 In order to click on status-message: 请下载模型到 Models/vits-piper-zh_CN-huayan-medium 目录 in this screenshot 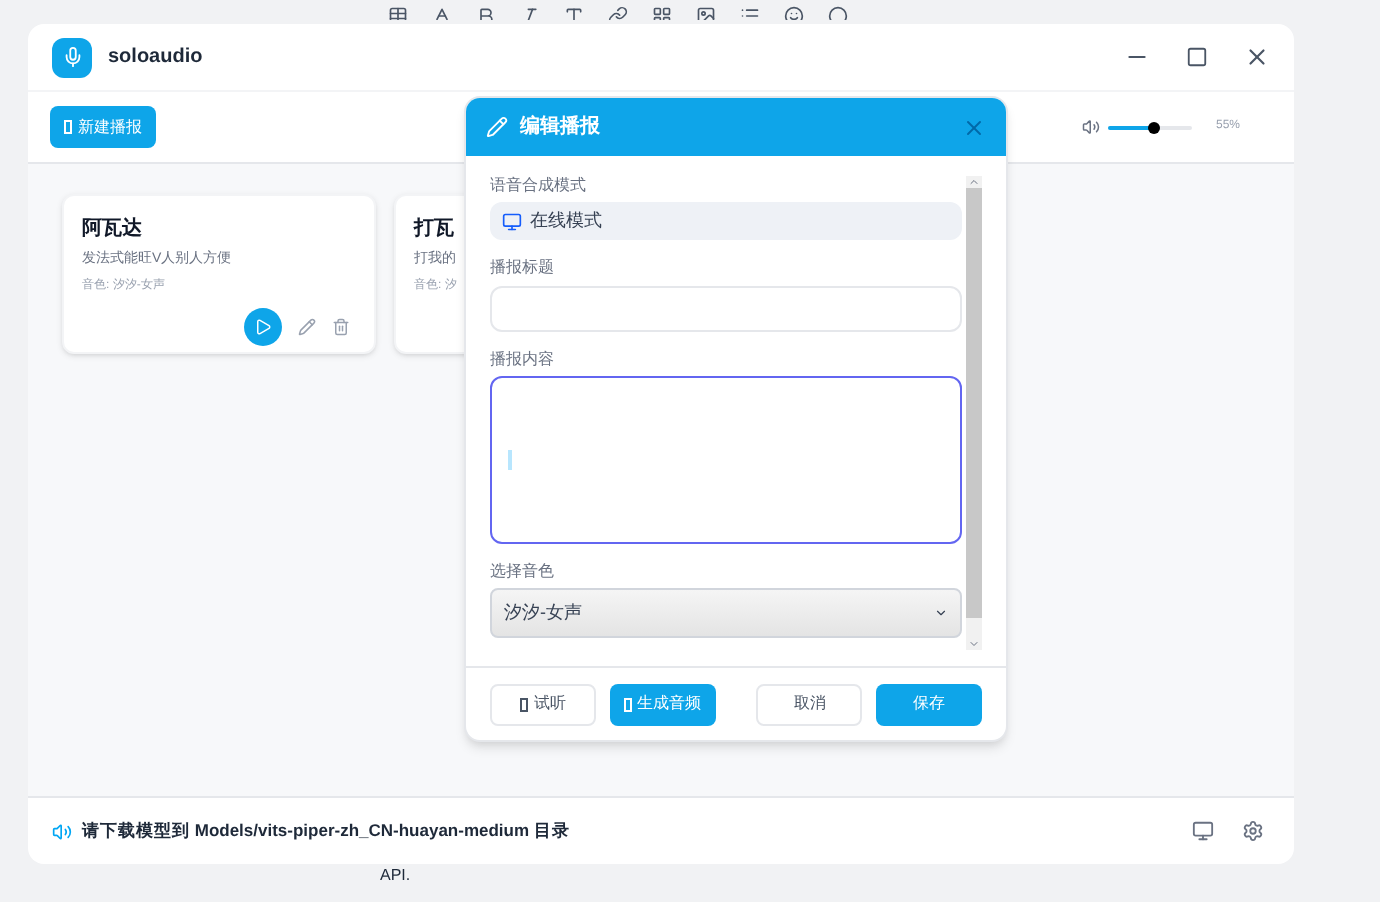, I will do `click(326, 831)`.